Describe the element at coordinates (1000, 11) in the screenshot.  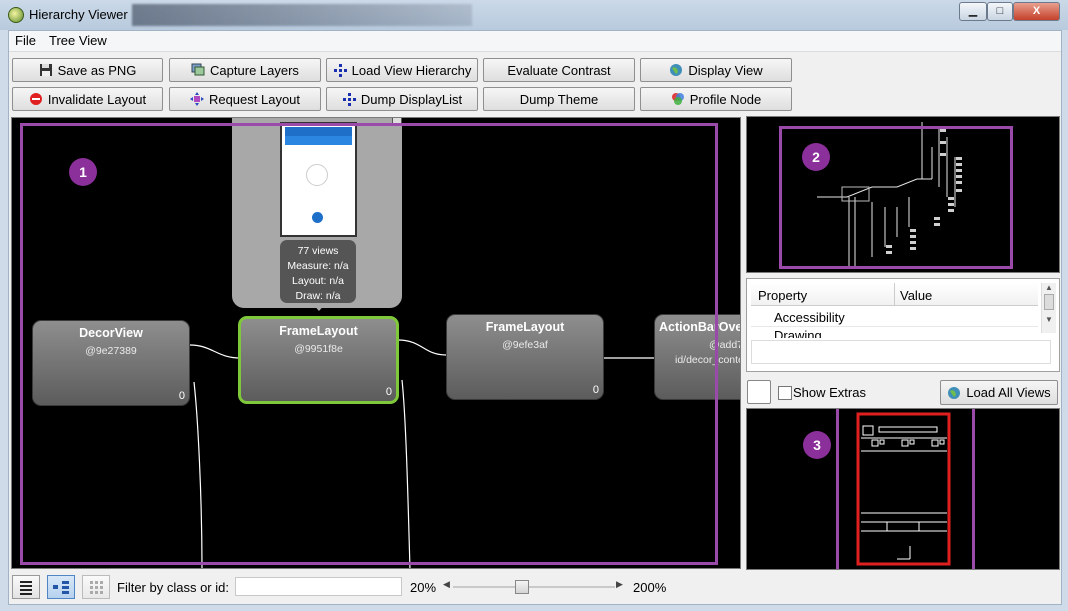
I see `maximize-button: □` at that location.